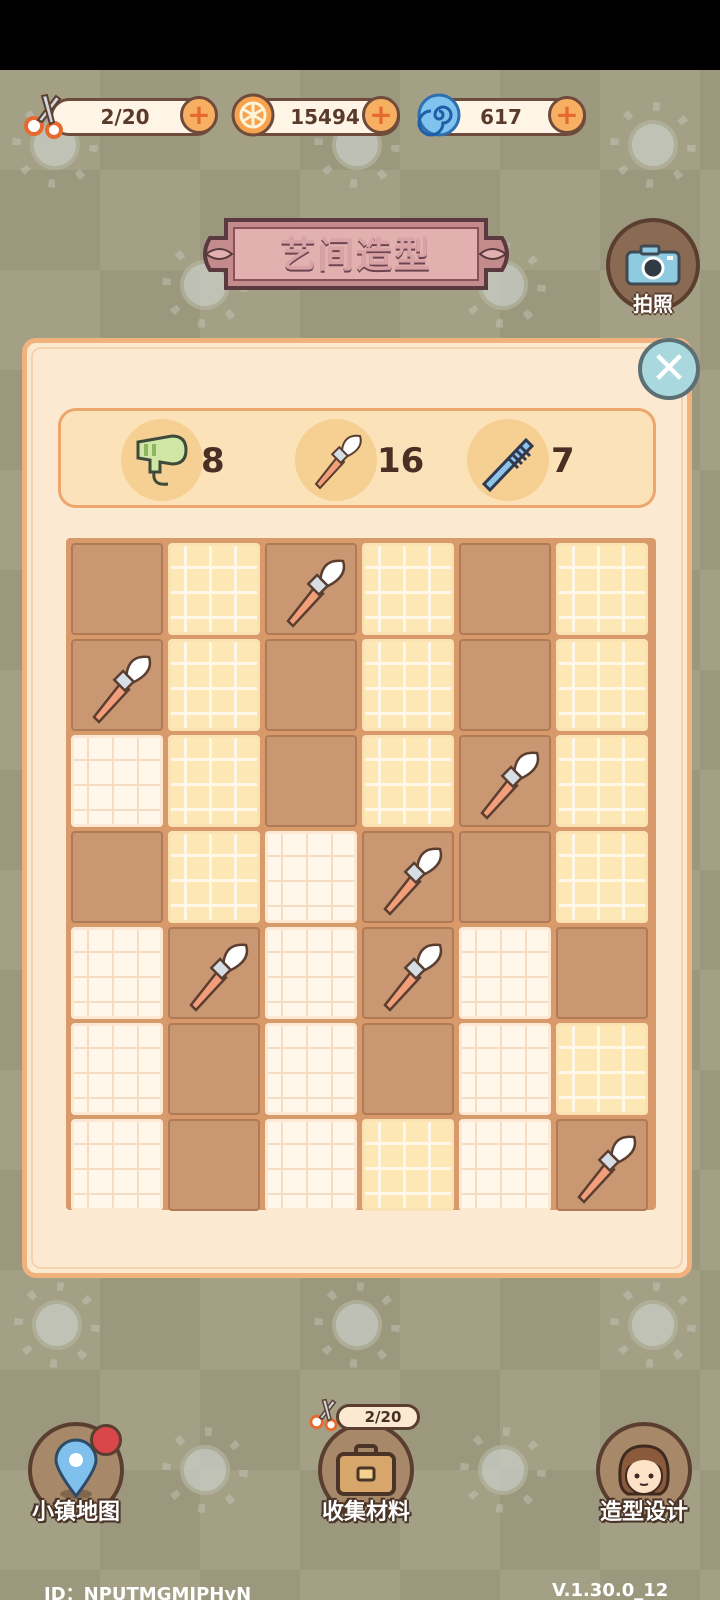 The height and width of the screenshot is (1600, 720). I want to click on suitcase-icon, so click(366, 1470).